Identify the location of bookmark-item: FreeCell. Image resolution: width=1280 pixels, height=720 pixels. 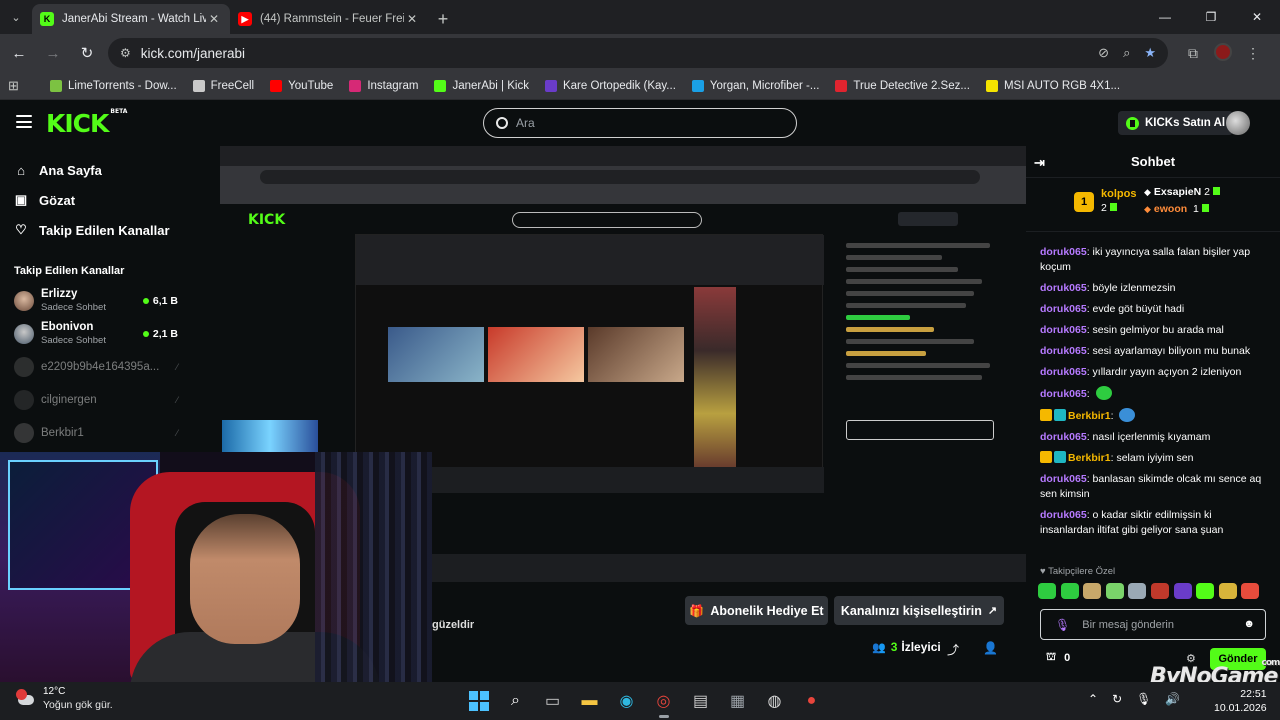
(223, 85).